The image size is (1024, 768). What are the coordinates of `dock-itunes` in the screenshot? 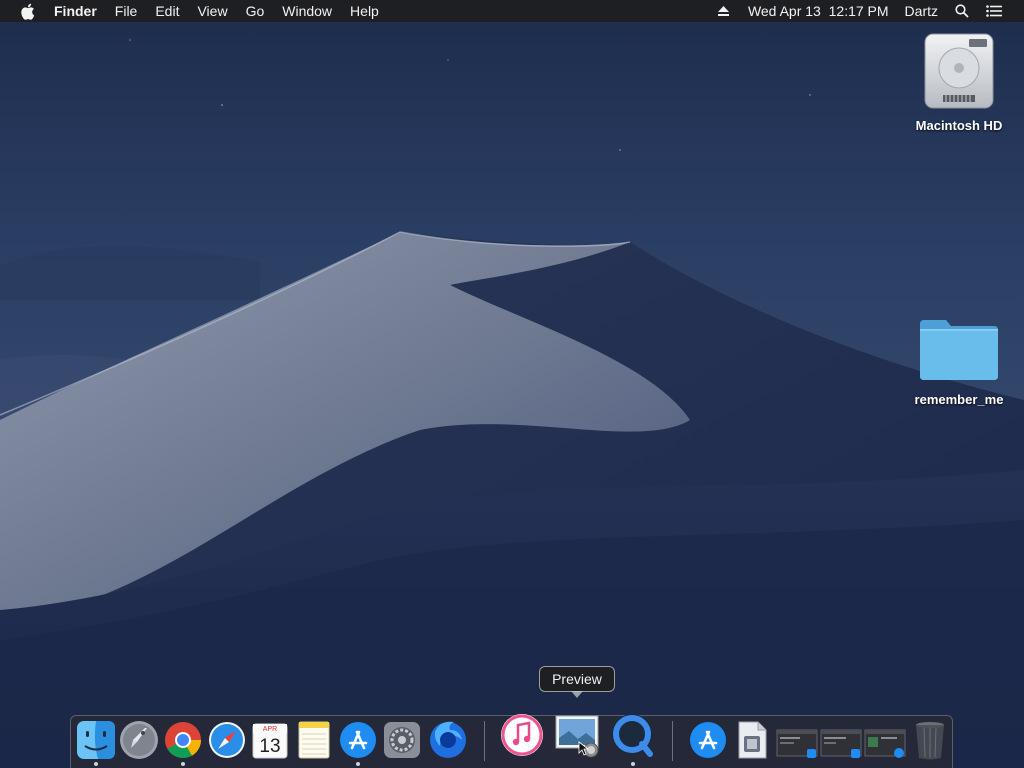 It's located at (521, 734).